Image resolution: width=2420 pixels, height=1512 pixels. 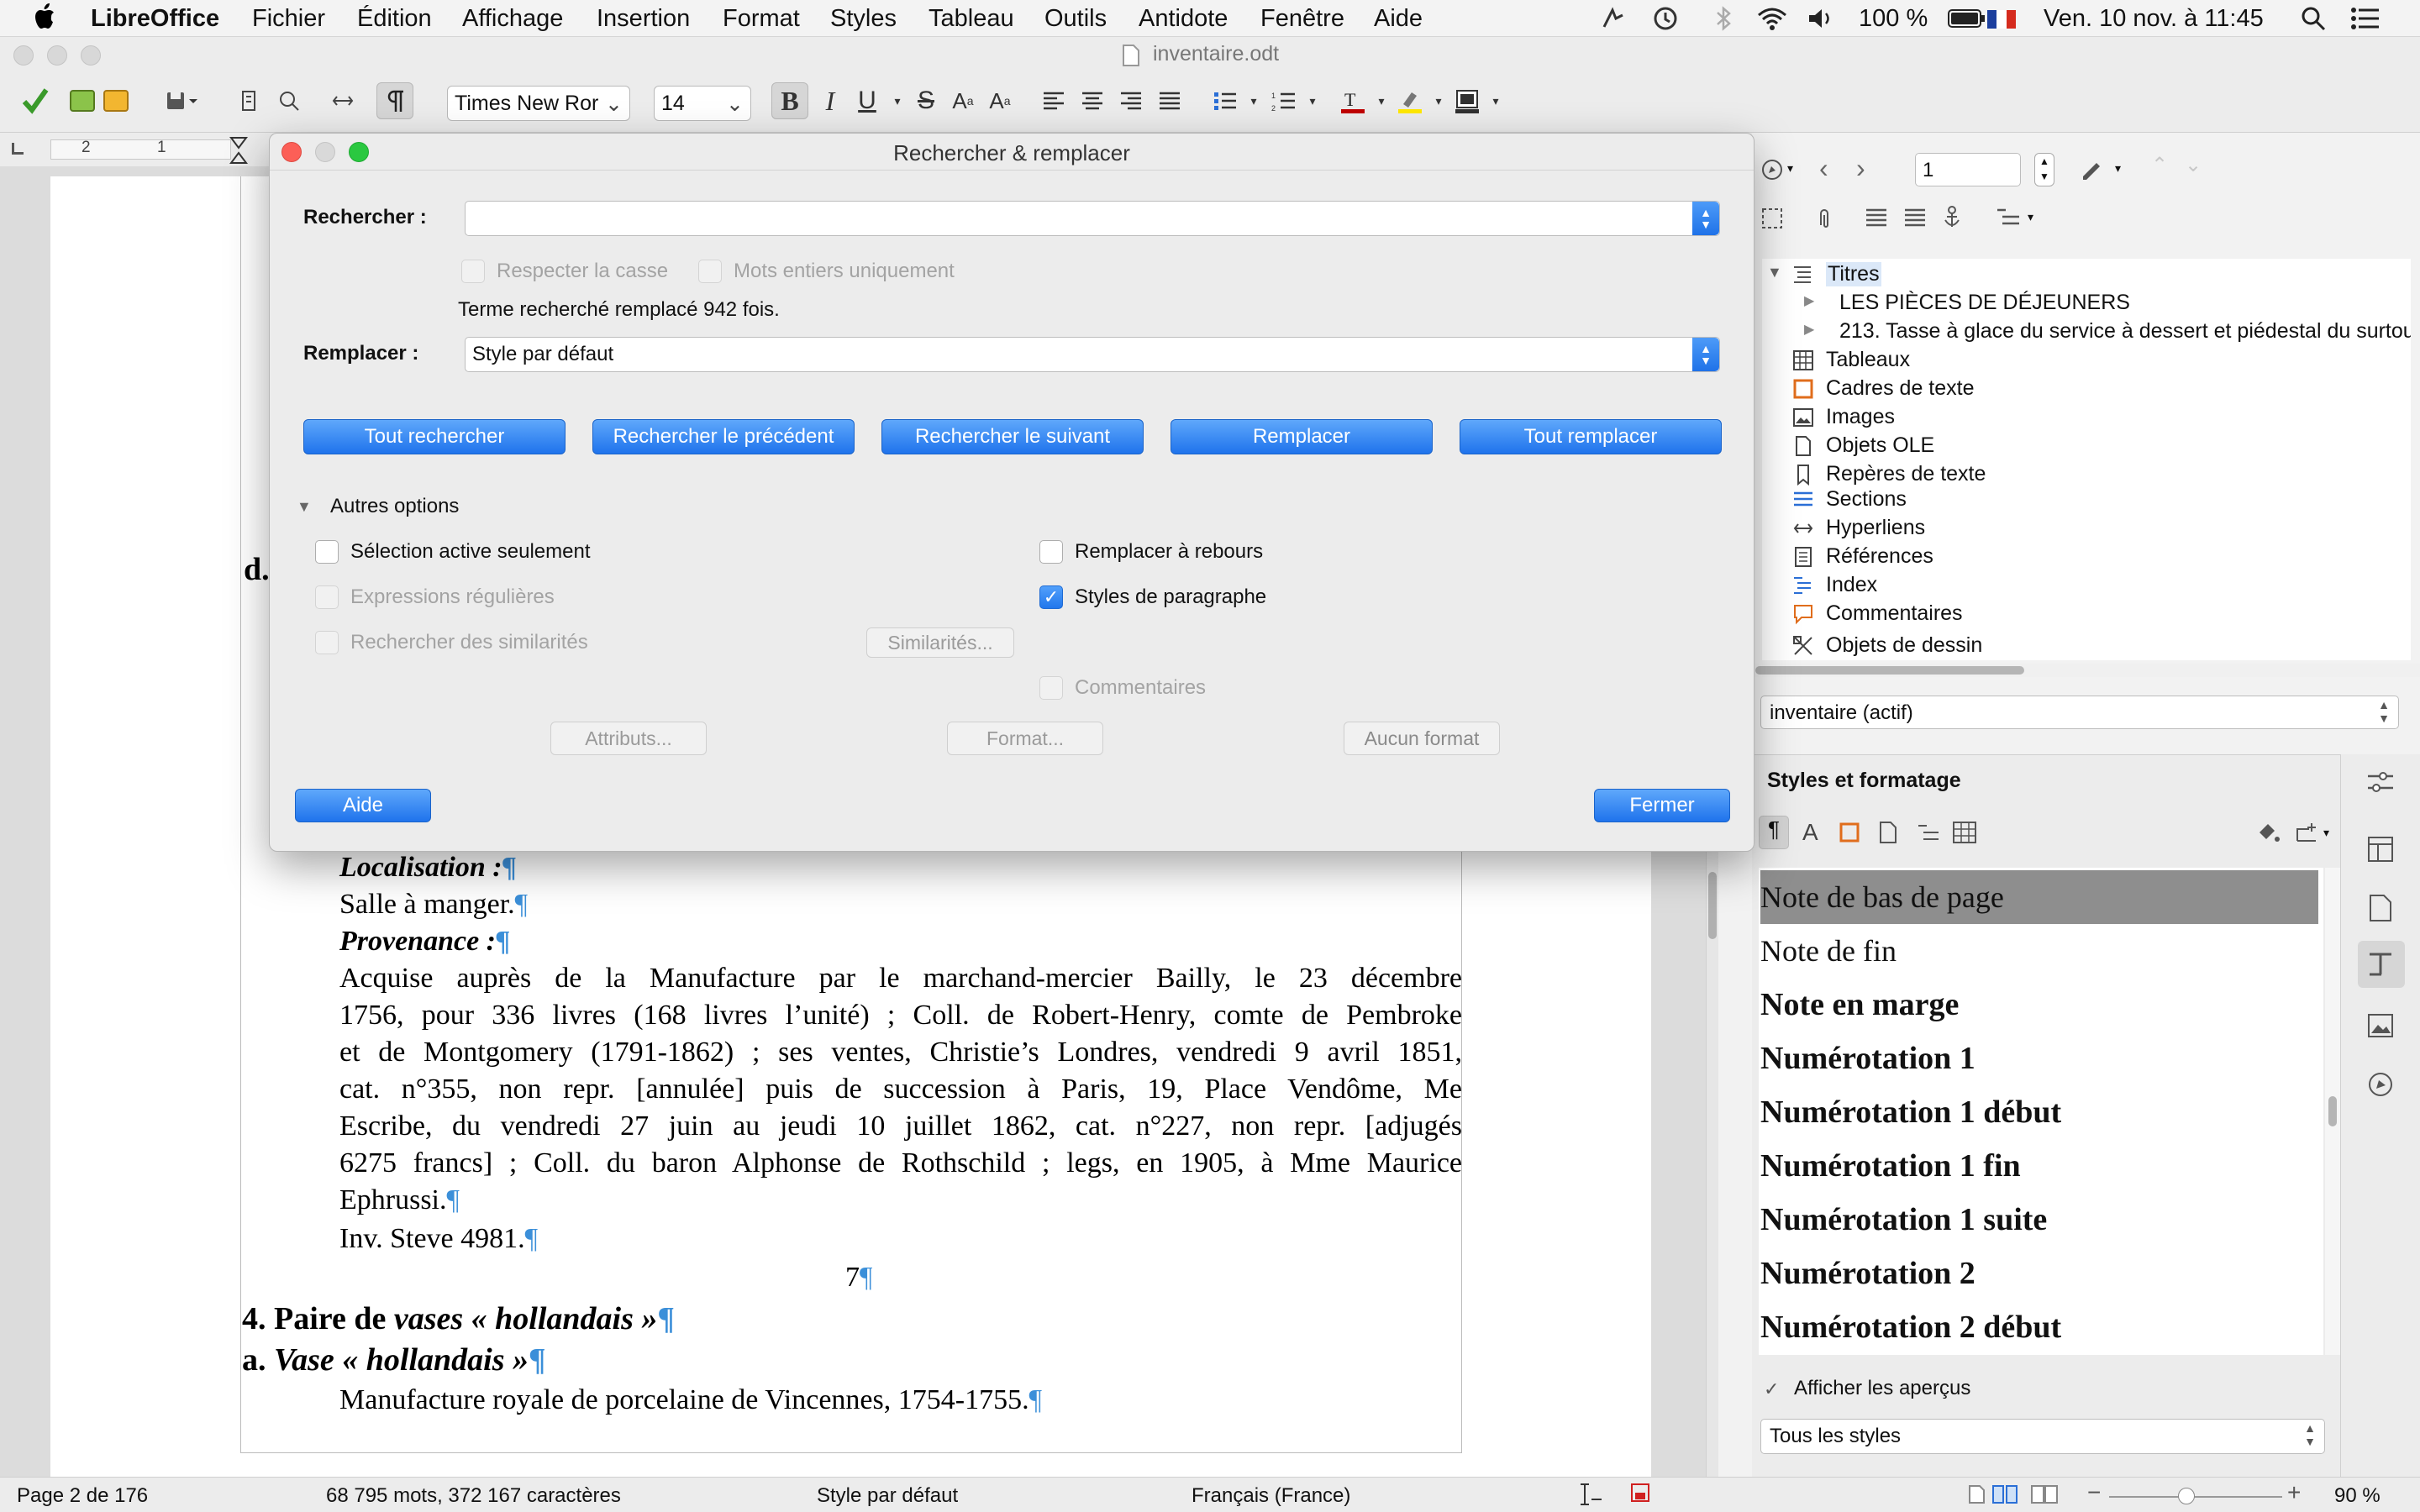 I want to click on shading-dropdown-icon: ▾, so click(x=1496, y=100).